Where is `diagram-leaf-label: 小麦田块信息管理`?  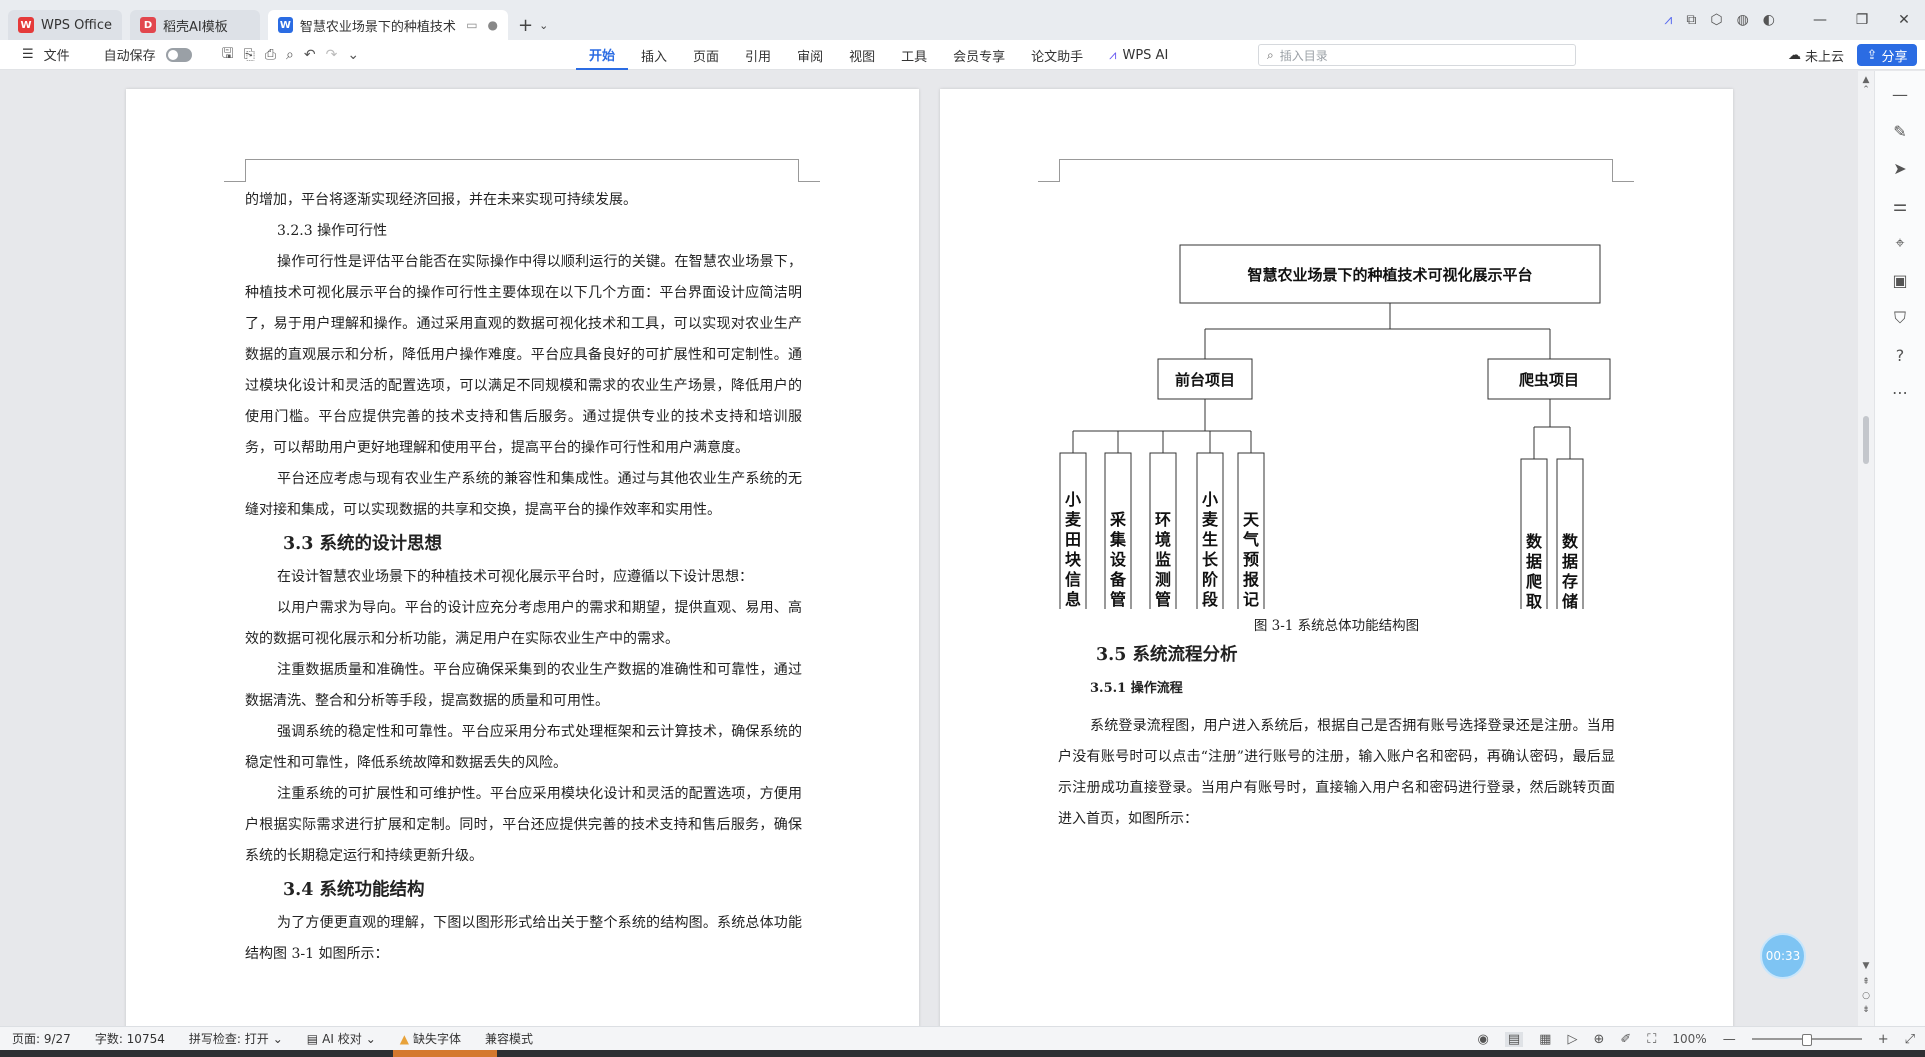
diagram-leaf-label: 小麦田块信息管理 is located at coordinates (1073, 549).